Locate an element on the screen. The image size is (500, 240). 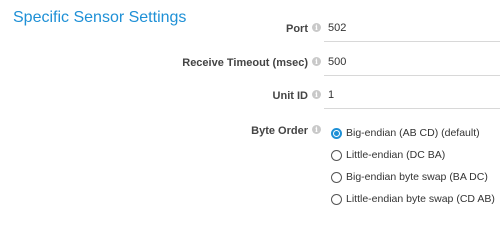
section-title: Specific Sensor Settings is located at coordinates (100, 17).